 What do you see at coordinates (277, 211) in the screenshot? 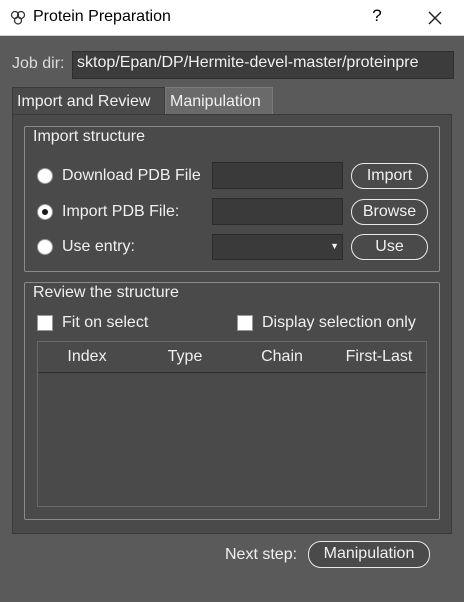
I see `import-pdb-input` at bounding box center [277, 211].